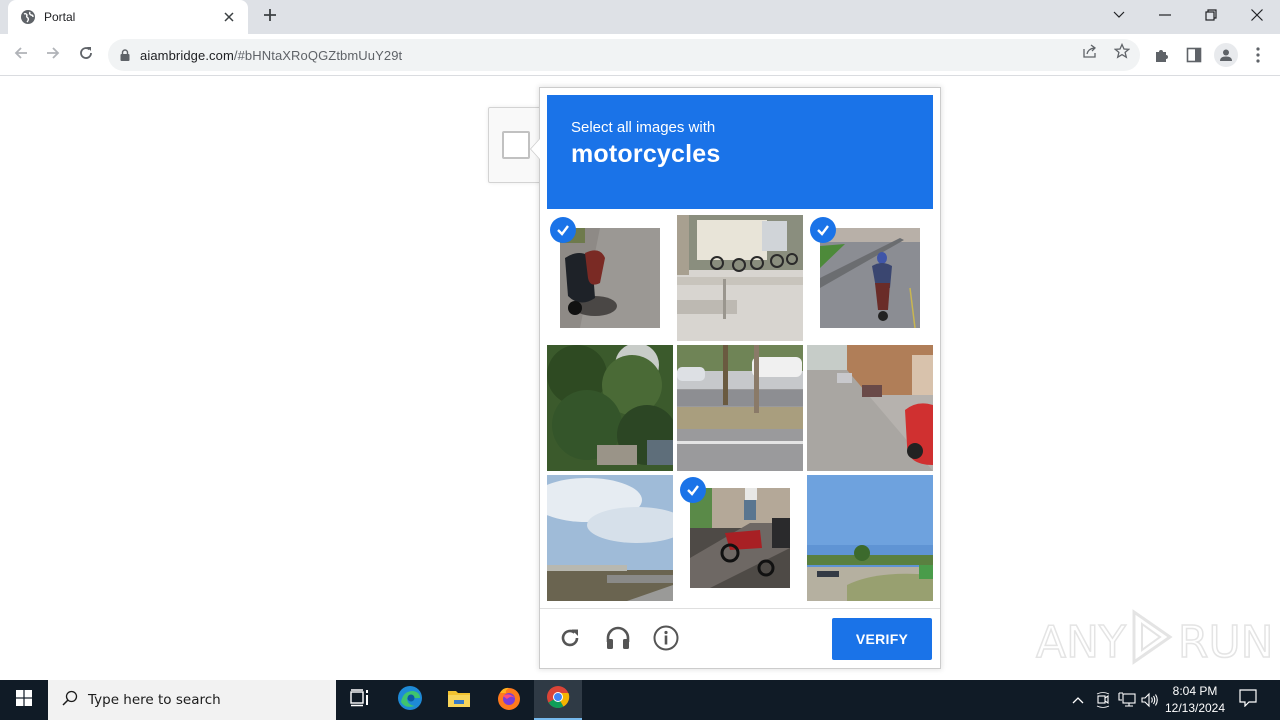  What do you see at coordinates (516, 145) in the screenshot?
I see `captcha-checkbox` at bounding box center [516, 145].